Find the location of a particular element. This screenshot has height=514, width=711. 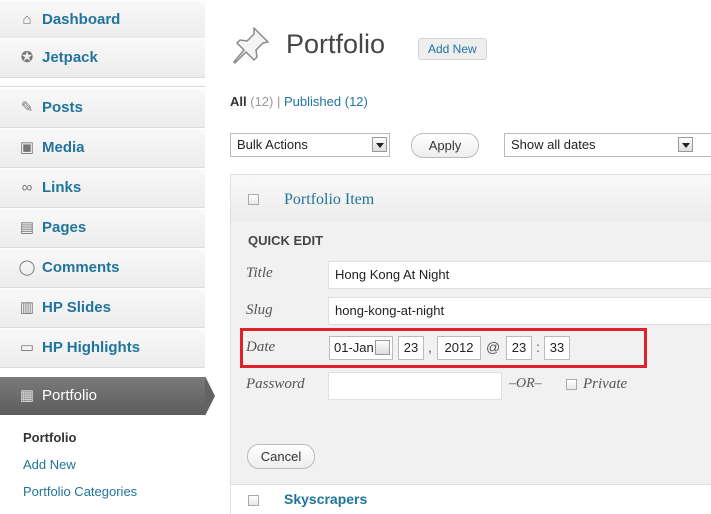

portfolio-icon: ▦ is located at coordinates (27, 395).